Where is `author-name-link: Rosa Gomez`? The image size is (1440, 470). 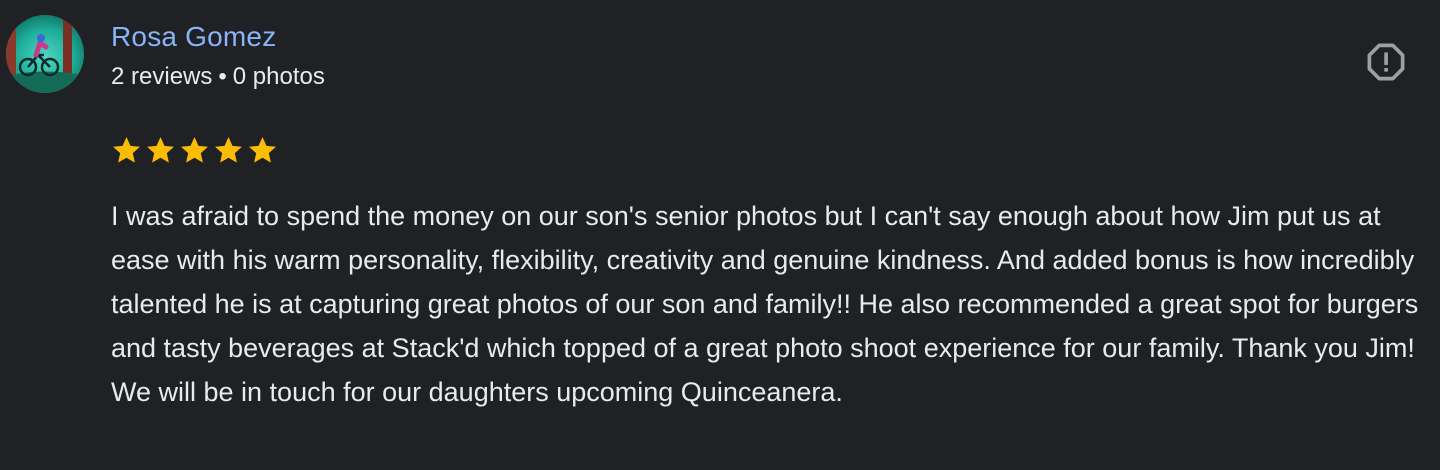 author-name-link: Rosa Gomez is located at coordinates (193, 37).